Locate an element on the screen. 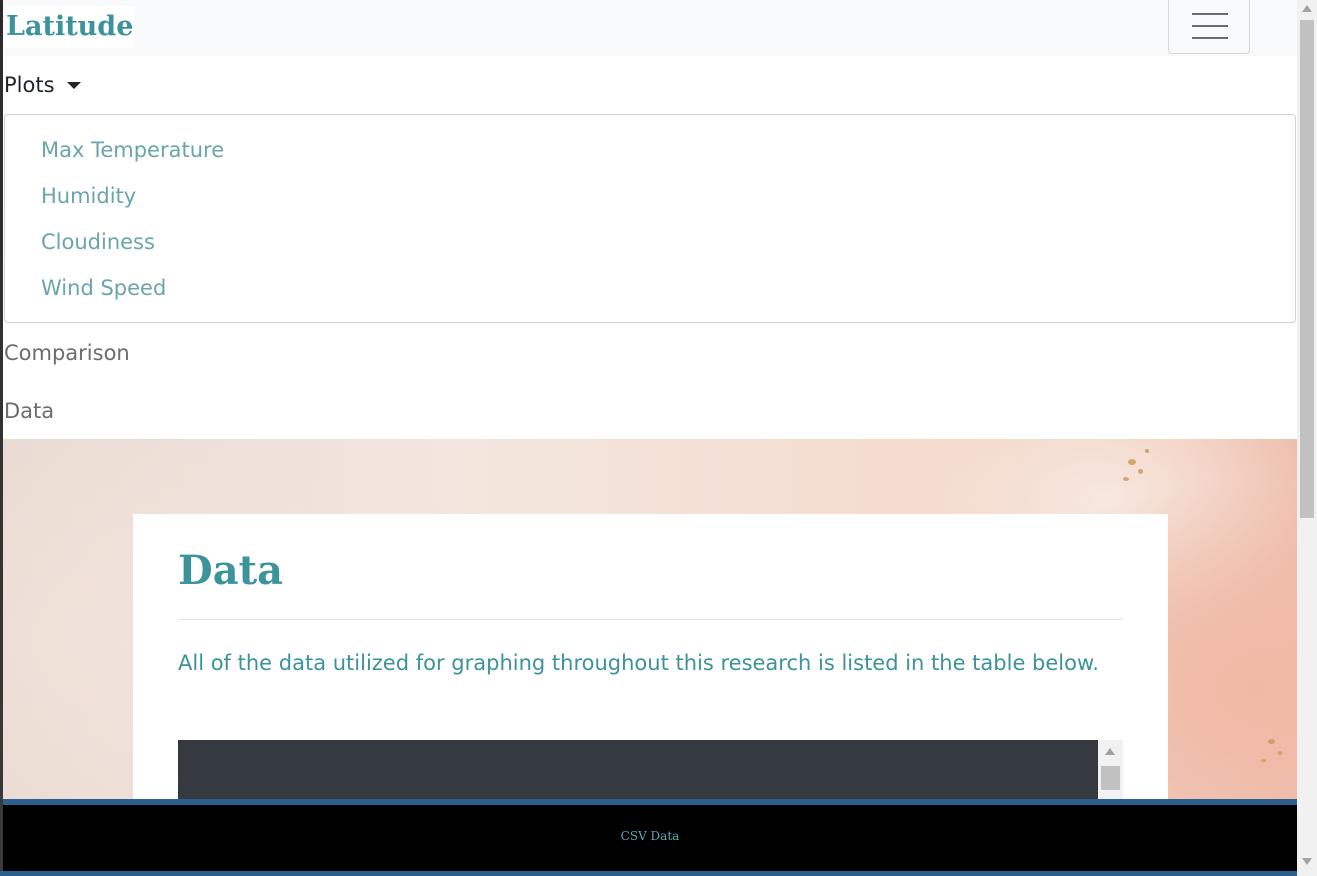 This screenshot has height=876, width=1317. plots-label: Plots is located at coordinates (29, 85).